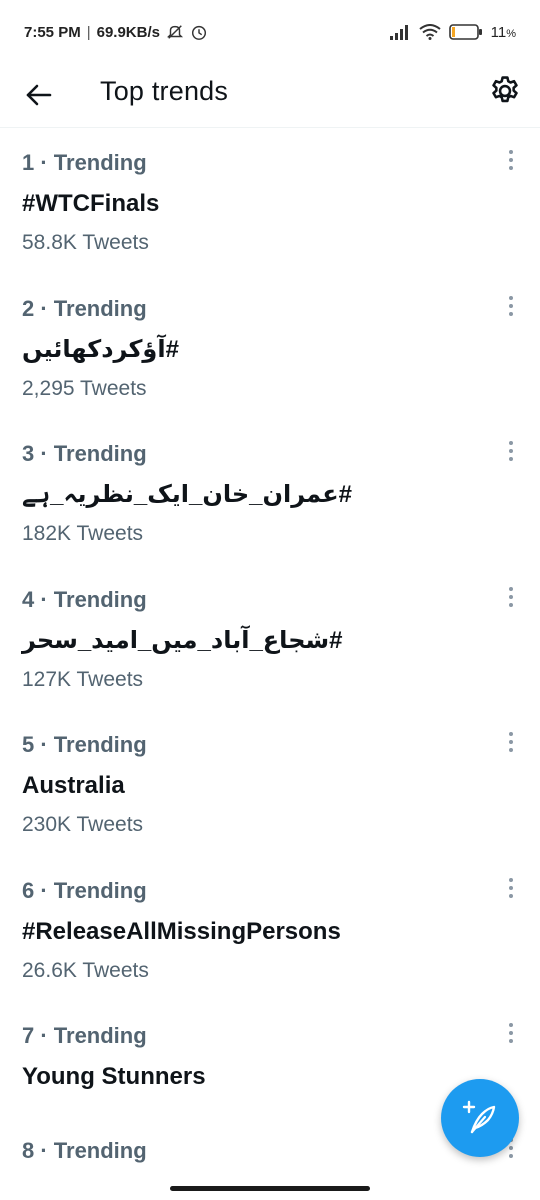 Image resolution: width=540 pixels, height=1200 pixels. I want to click on trend-meta: 4 · Trending, so click(84, 599).